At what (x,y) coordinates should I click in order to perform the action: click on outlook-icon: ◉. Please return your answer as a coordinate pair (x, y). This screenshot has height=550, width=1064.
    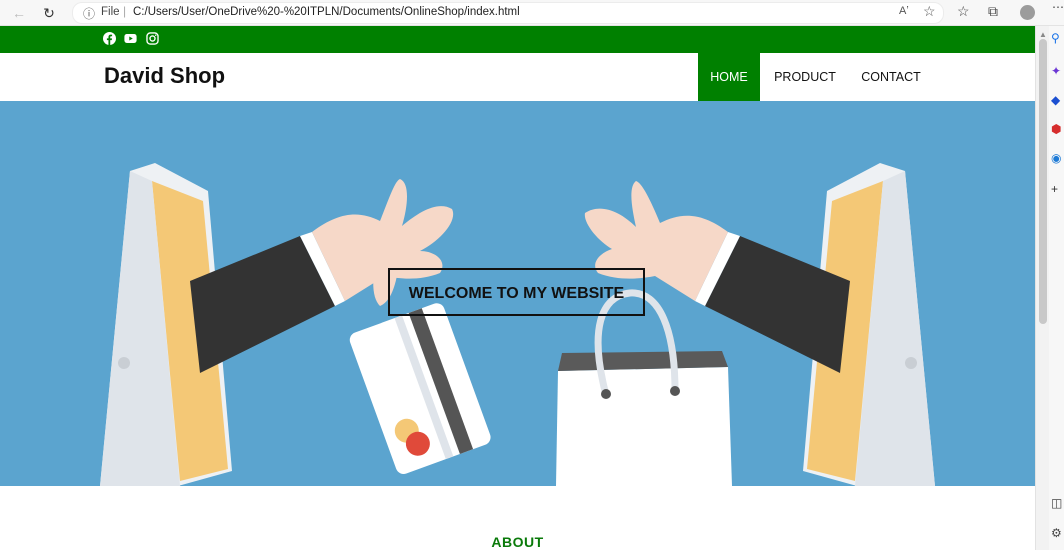
    Looking at the image, I should click on (1056, 158).